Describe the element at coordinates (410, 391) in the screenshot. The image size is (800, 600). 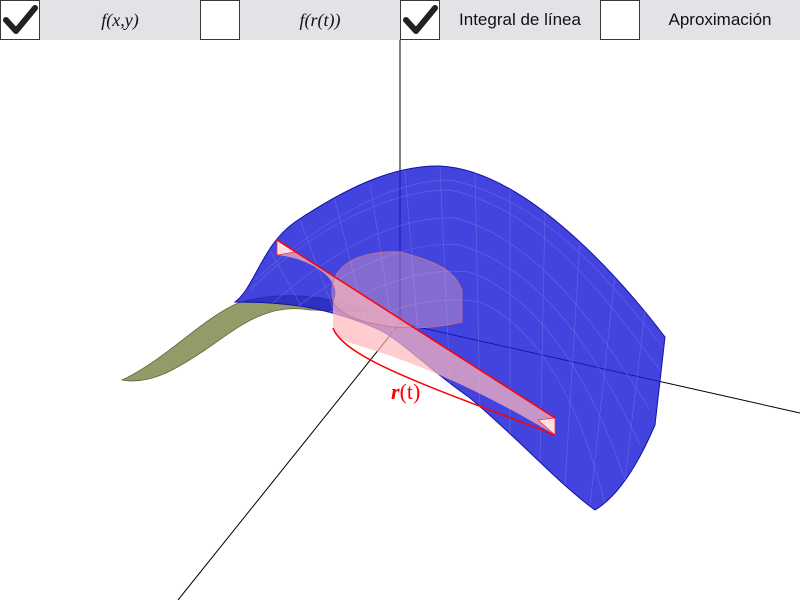
I see `curve-label-t: (t)` at that location.